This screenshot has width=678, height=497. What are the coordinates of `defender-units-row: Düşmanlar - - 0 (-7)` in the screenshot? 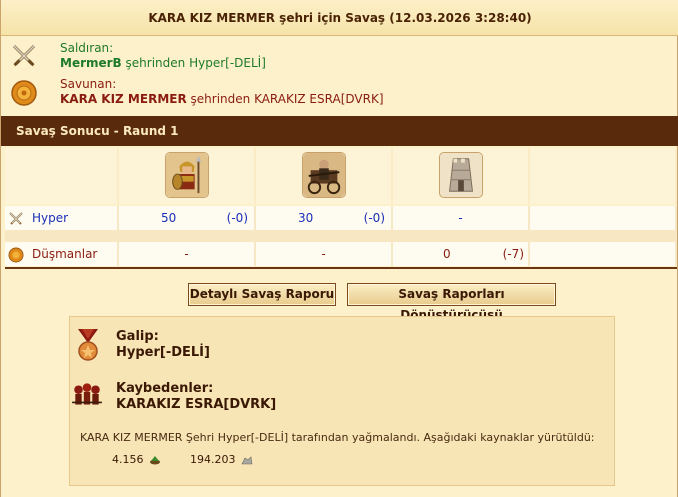 It's located at (341, 254).